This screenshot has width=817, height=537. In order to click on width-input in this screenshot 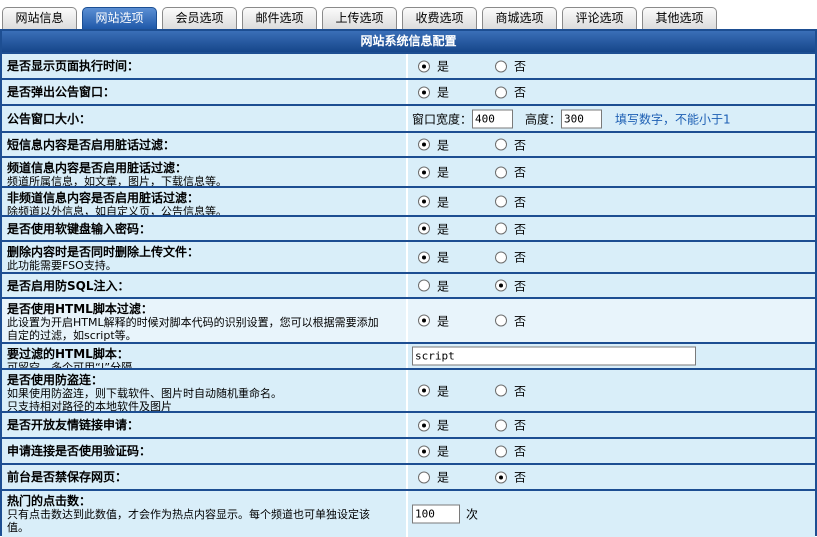, I will do `click(493, 118)`.